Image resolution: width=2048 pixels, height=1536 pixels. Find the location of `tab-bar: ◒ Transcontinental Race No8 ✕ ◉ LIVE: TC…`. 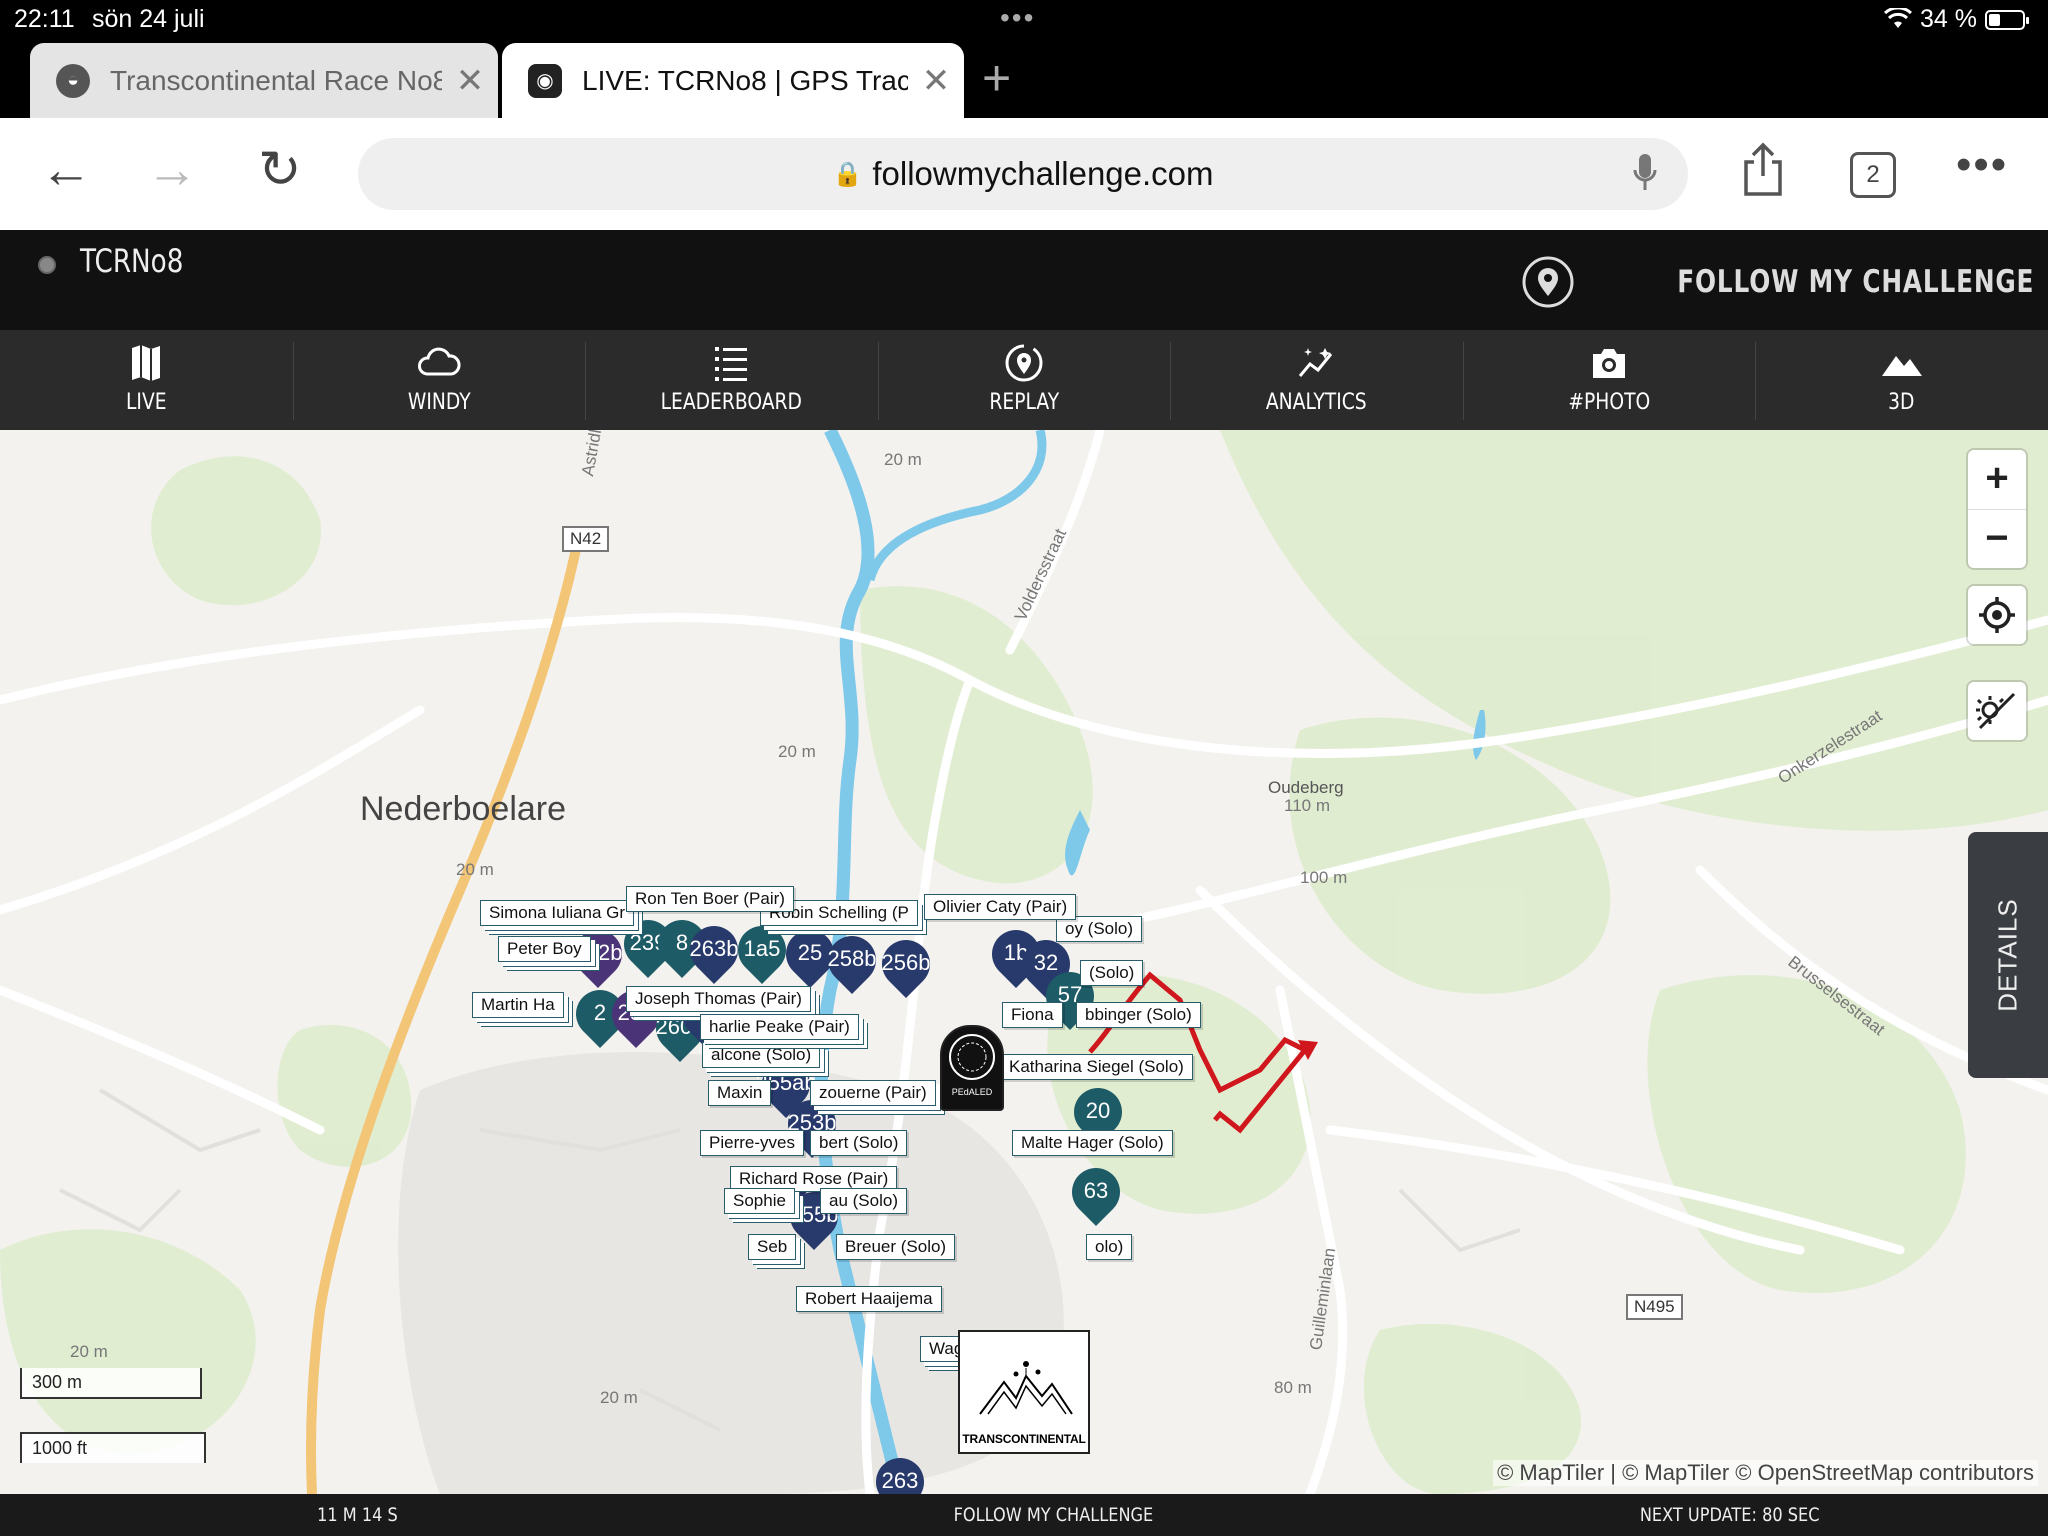

tab-bar: ◒ Transcontinental Race No8 ✕ ◉ LIVE: TC… is located at coordinates (1024, 79).